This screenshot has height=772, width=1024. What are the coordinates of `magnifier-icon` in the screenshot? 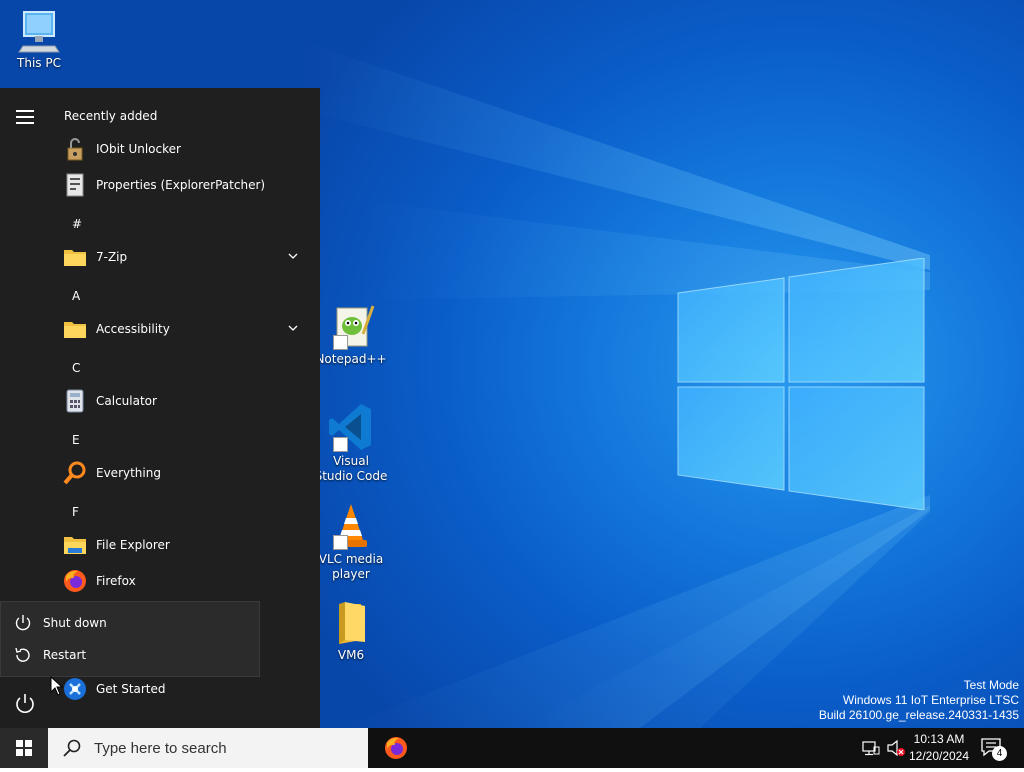 It's located at (74, 473).